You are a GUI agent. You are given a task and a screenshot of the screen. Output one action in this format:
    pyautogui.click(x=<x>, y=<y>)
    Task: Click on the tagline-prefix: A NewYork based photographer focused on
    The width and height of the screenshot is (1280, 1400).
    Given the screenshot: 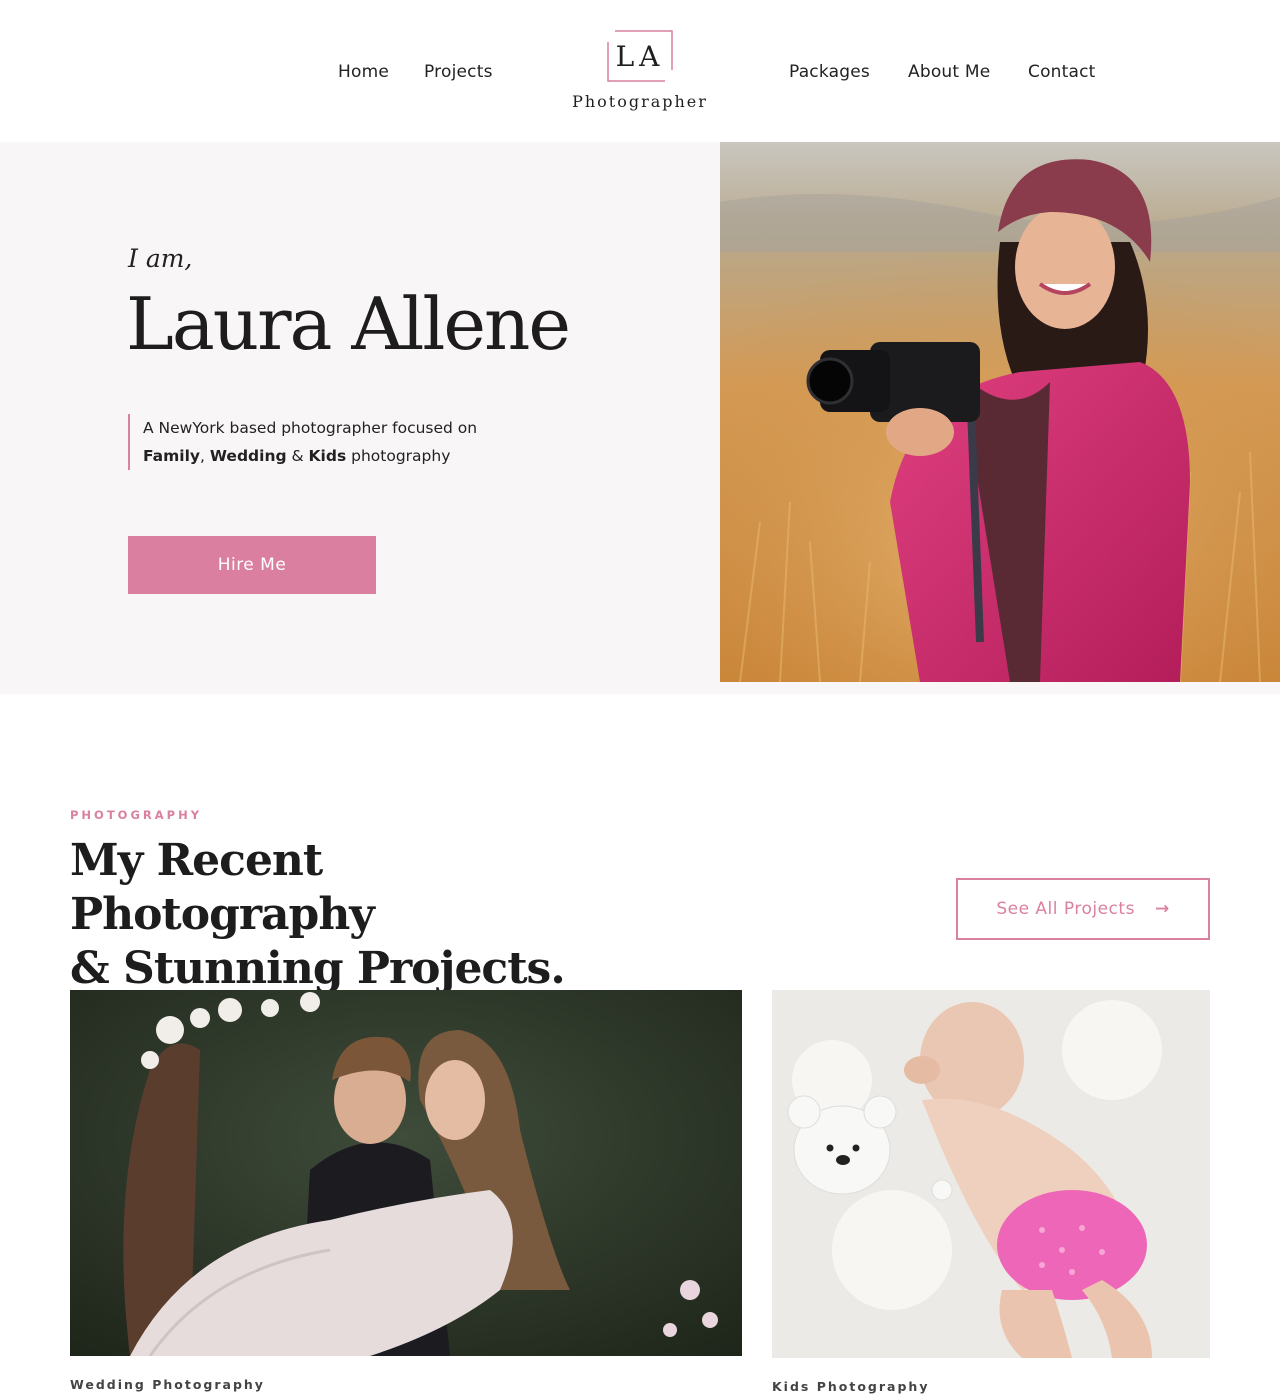 What is the action you would take?
    pyautogui.click(x=310, y=428)
    